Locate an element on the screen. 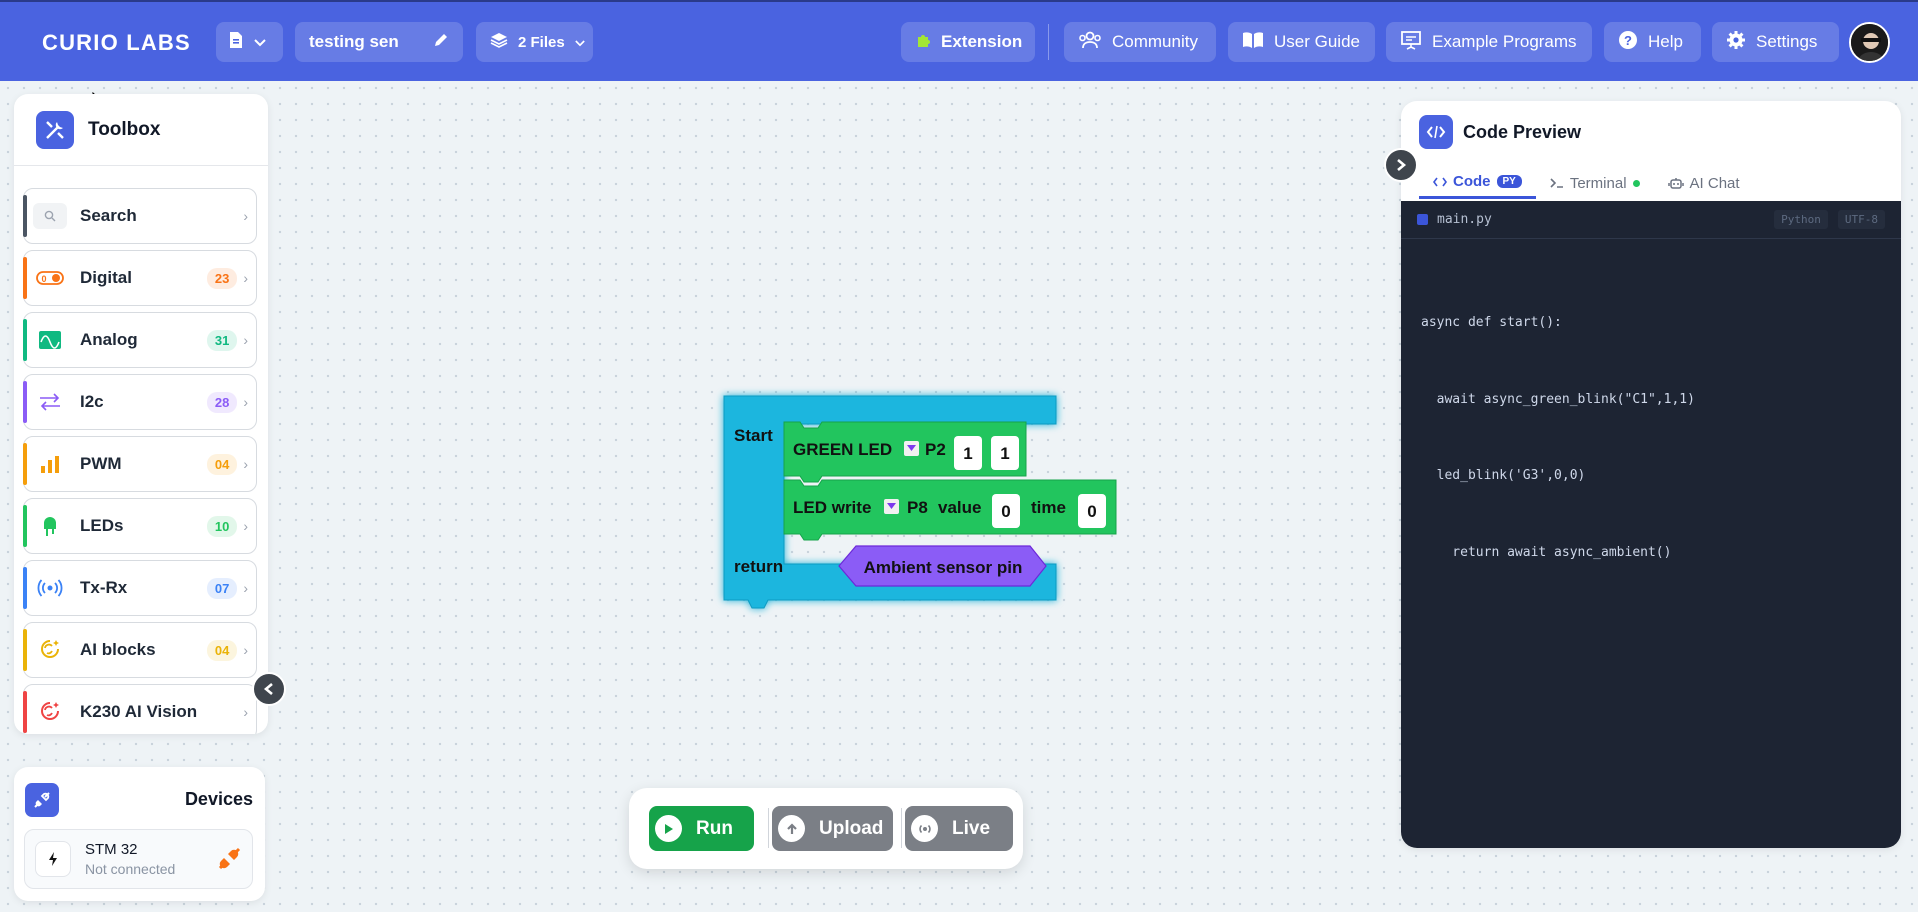 The width and height of the screenshot is (1918, 912). collapse-code-preview-button is located at coordinates (1401, 165).